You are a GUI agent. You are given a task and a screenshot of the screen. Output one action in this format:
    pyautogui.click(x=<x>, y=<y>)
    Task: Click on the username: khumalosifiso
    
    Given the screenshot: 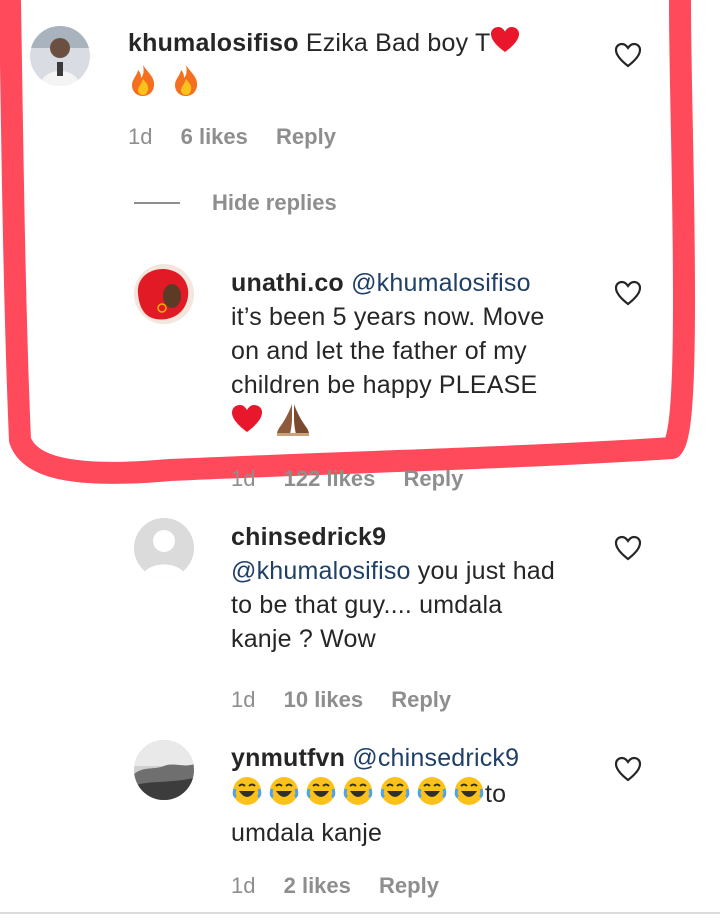 What is the action you would take?
    pyautogui.click(x=213, y=43)
    